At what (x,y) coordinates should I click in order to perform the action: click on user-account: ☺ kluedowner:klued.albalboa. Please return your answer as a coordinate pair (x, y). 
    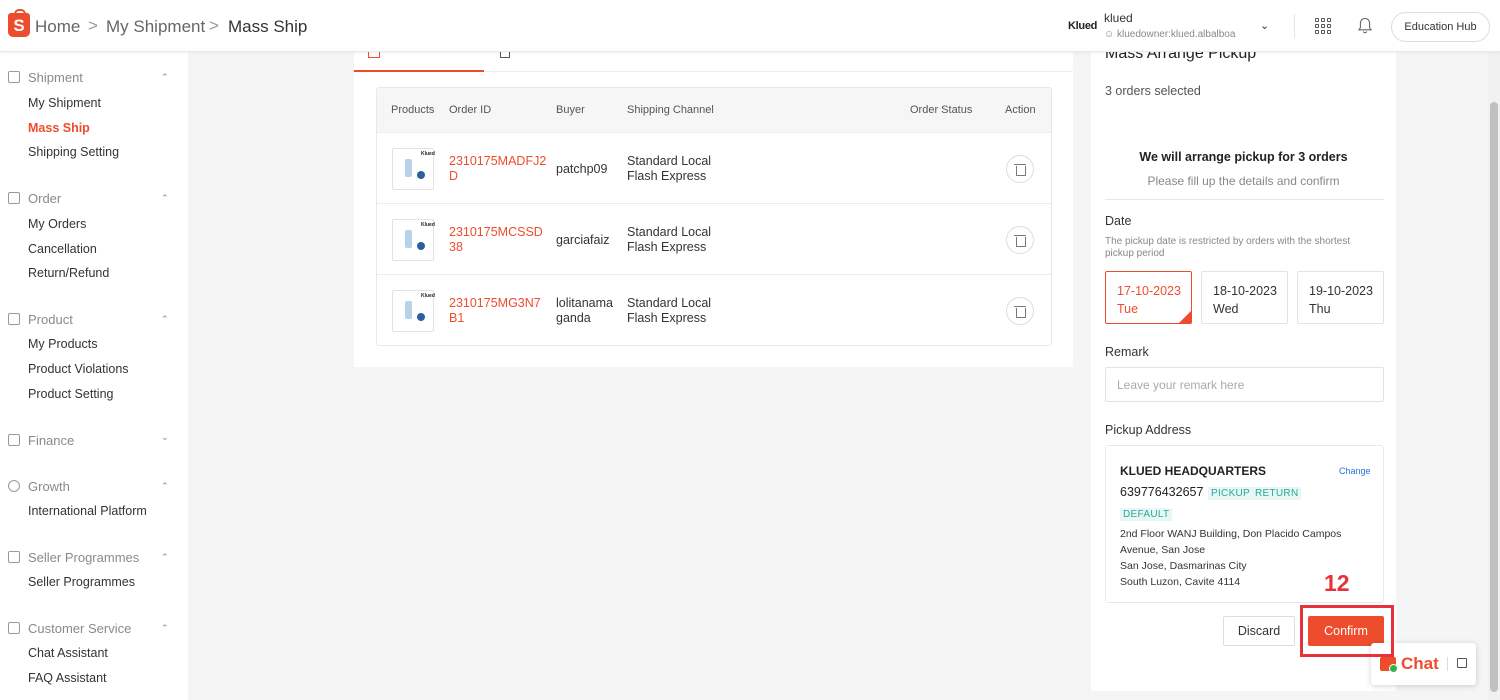
    Looking at the image, I should click on (1169, 34).